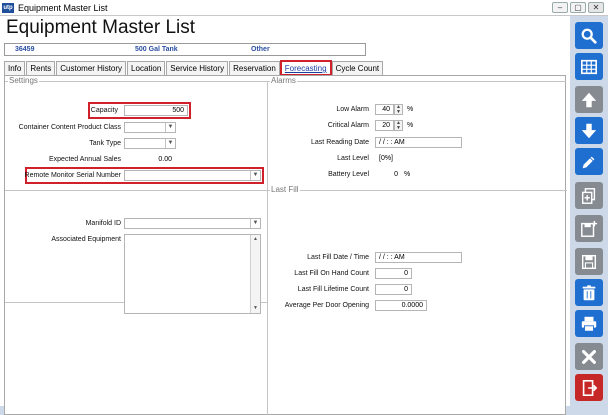 This screenshot has width=608, height=415. I want to click on manifold-id-label: Manifold ID, so click(103, 223).